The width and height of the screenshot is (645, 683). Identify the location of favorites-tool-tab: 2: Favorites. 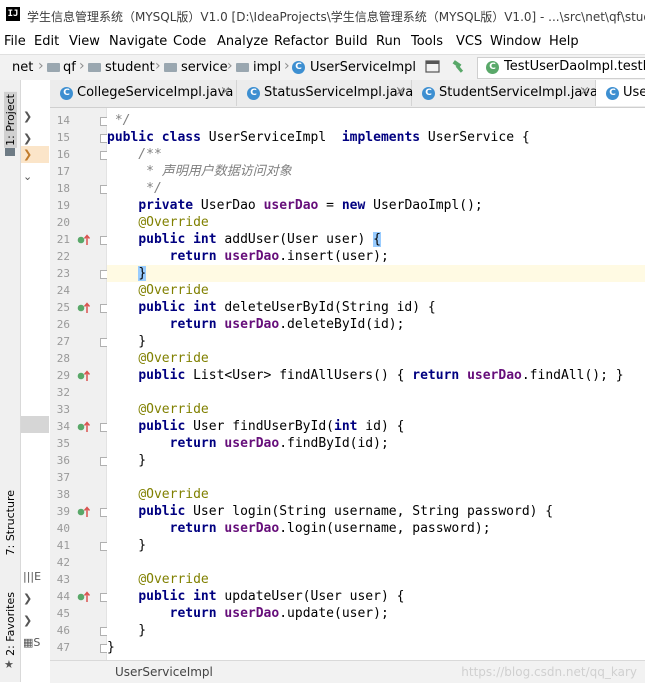
(10, 624).